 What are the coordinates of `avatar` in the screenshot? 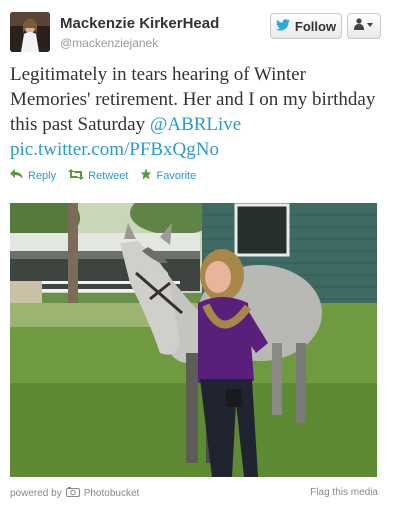 It's located at (30, 32).